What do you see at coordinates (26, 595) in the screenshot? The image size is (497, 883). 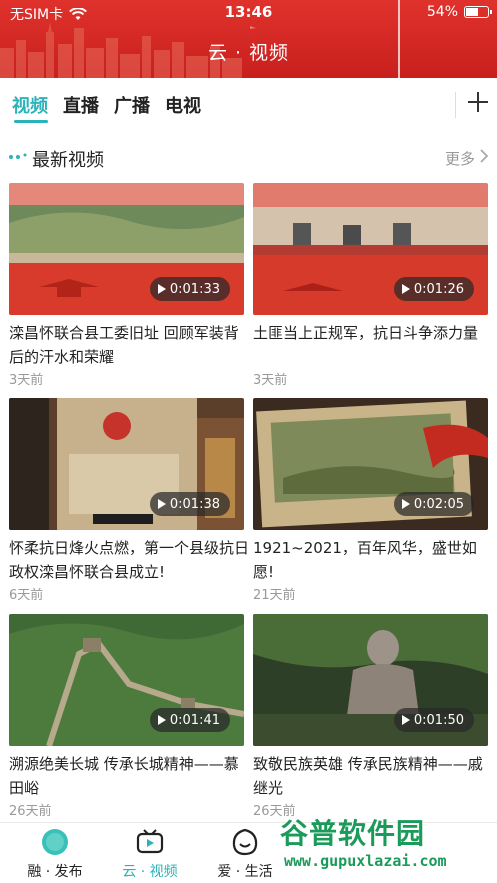 I see `video-time: 6天前` at bounding box center [26, 595].